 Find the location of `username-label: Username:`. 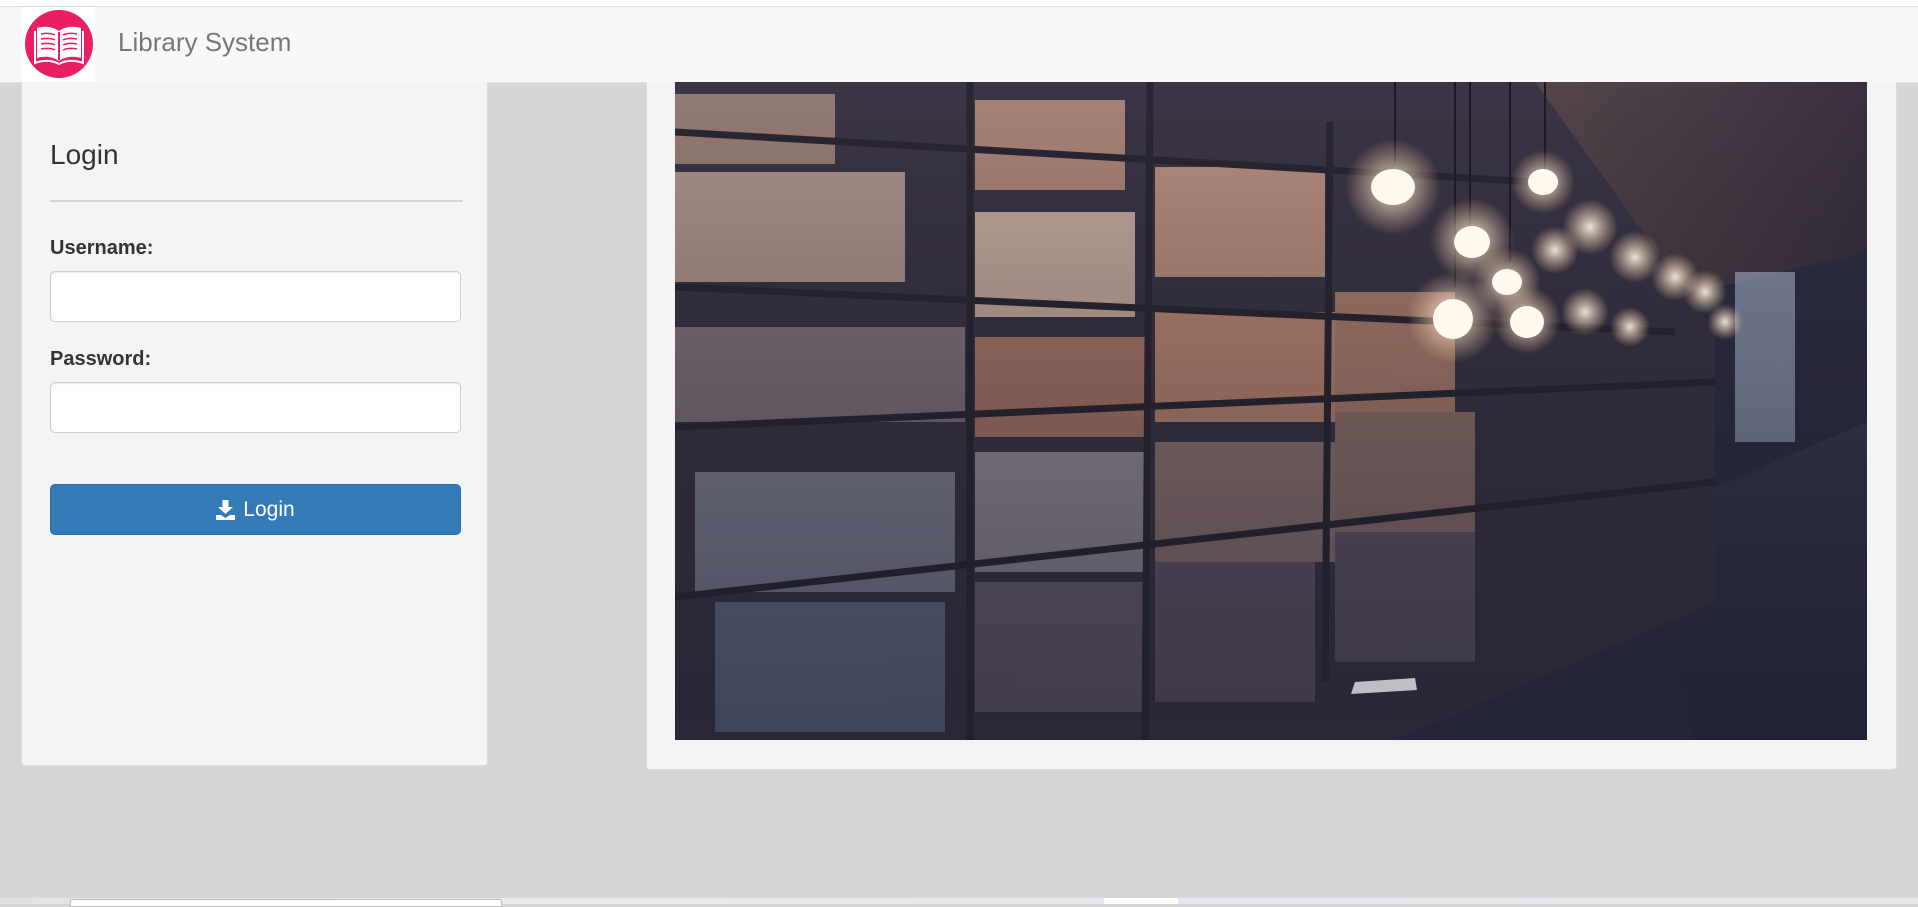

username-label: Username: is located at coordinates (102, 248).